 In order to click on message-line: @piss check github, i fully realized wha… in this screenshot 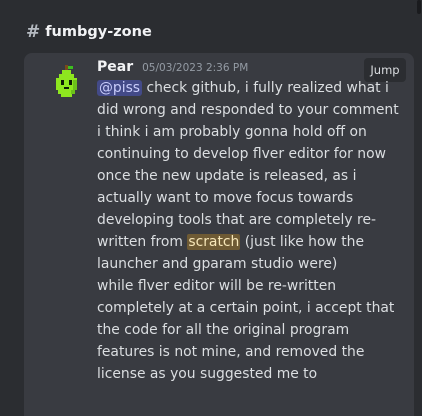, I will do `click(247, 88)`.